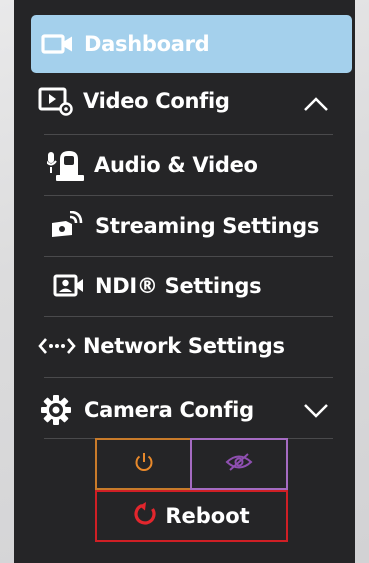 This screenshot has height=563, width=369. What do you see at coordinates (70, 286) in the screenshot?
I see `ndi-icon` at bounding box center [70, 286].